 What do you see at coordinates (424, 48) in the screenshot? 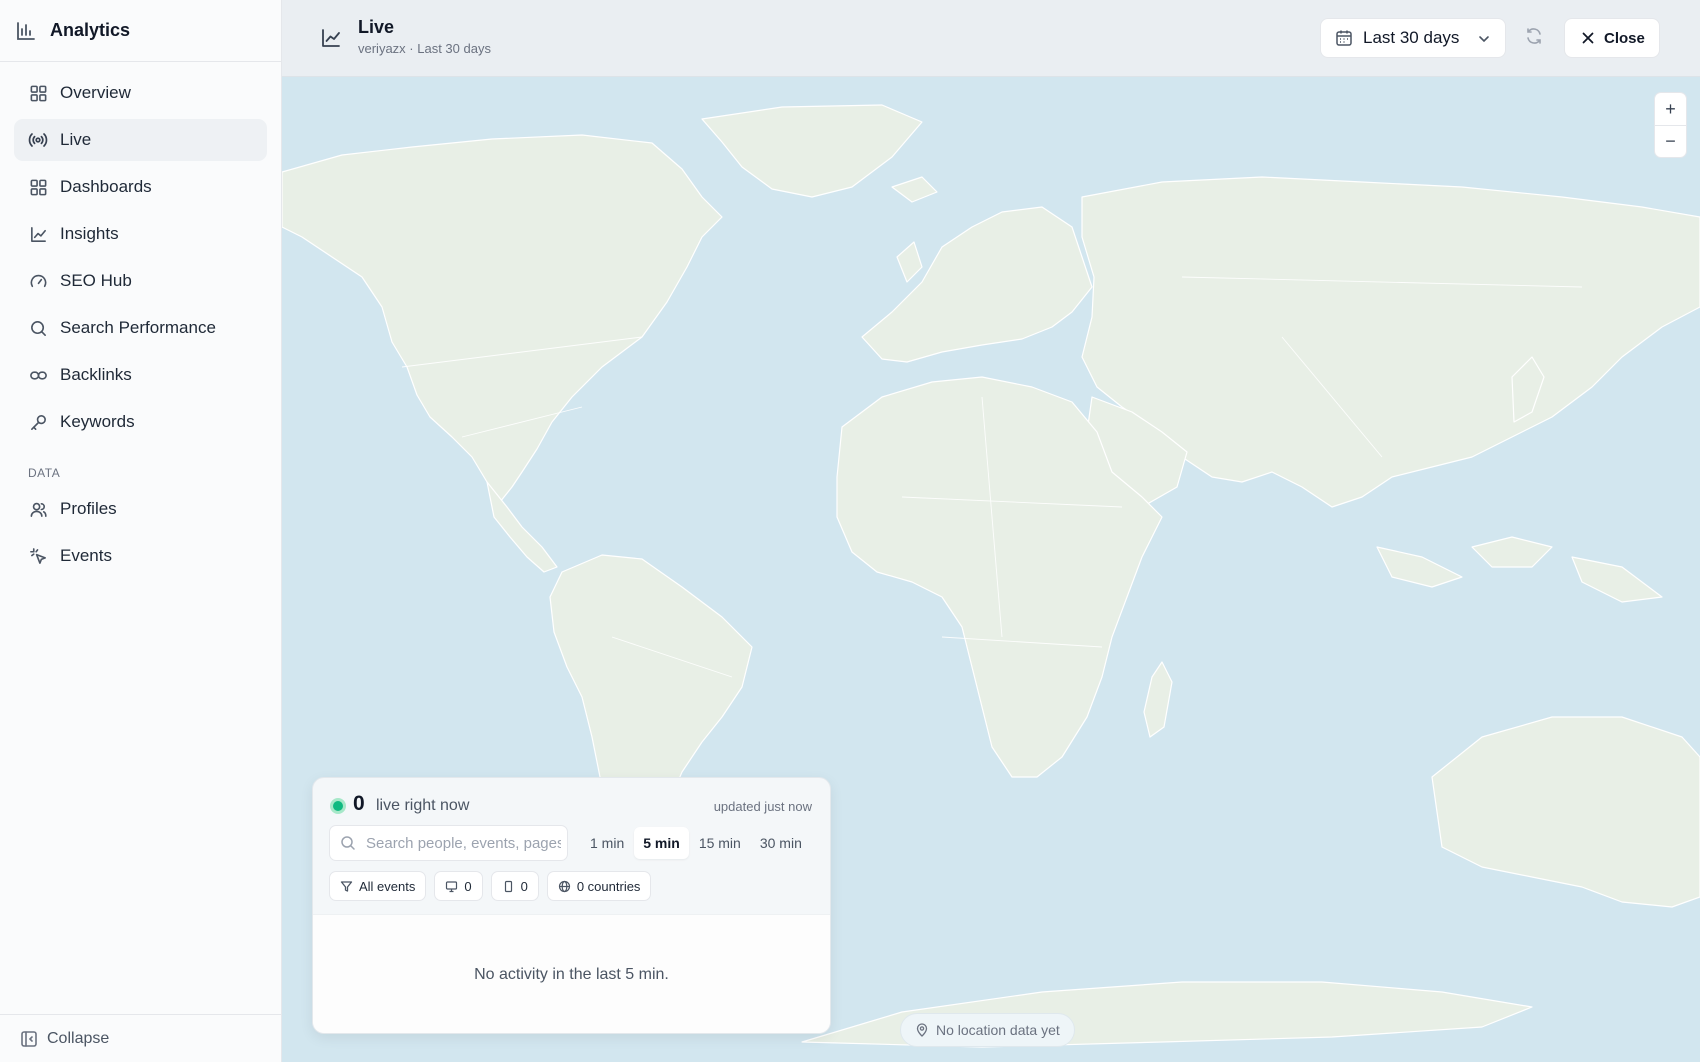
I see `page-subtitle: veriyazx · Last 30 days` at bounding box center [424, 48].